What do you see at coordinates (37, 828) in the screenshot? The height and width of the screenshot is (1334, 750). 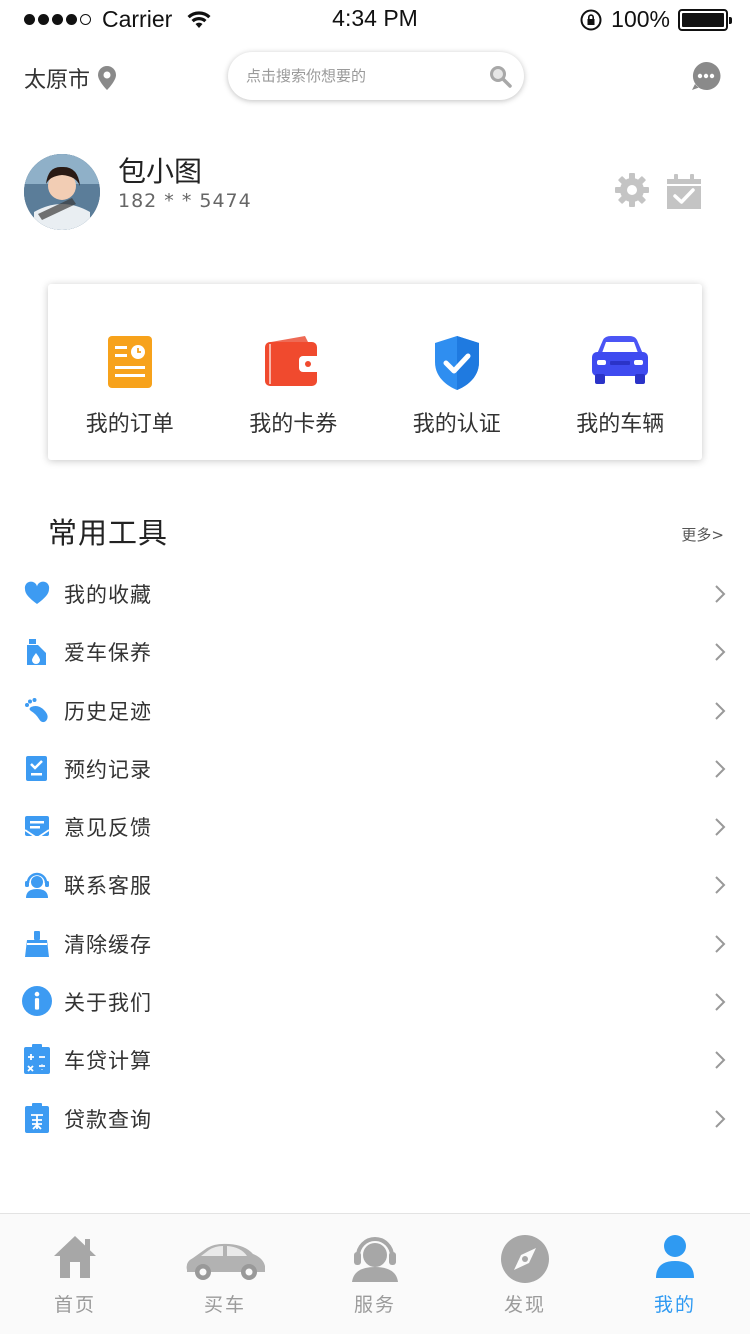 I see `feedback-icon` at bounding box center [37, 828].